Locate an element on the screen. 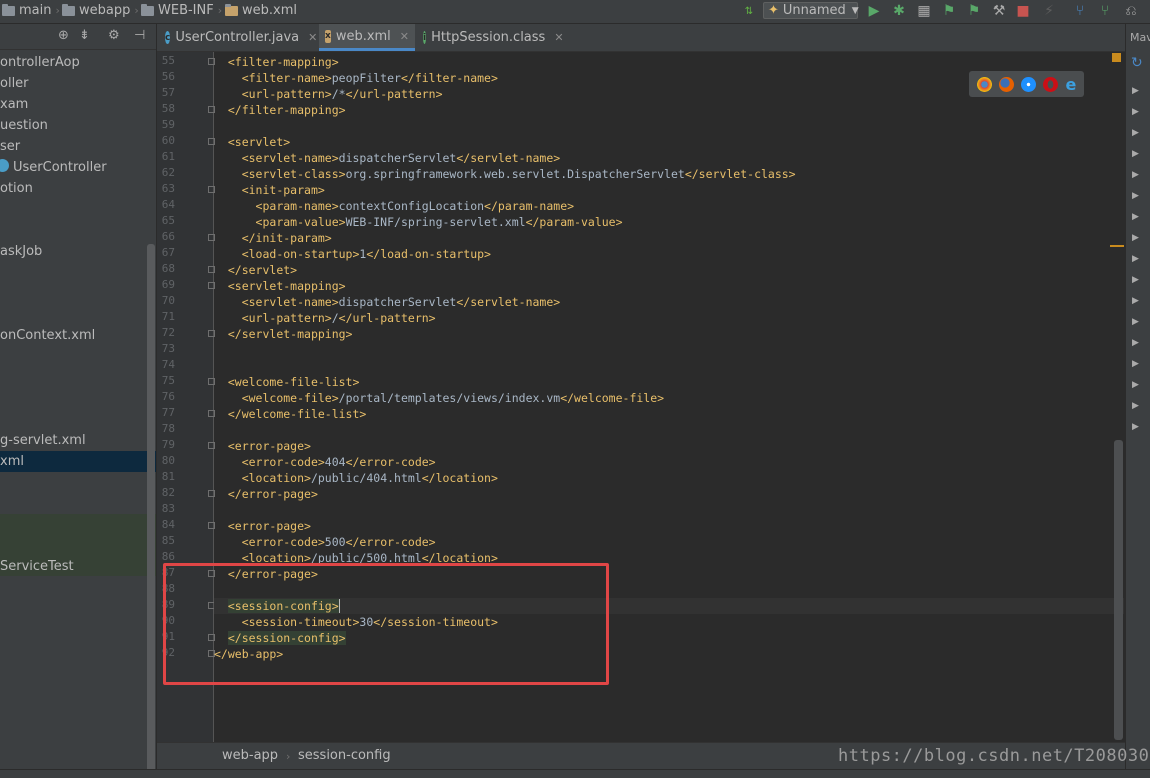 This screenshot has height=778, width=1150. code-line: </filter-mapping> is located at coordinates (280, 110).